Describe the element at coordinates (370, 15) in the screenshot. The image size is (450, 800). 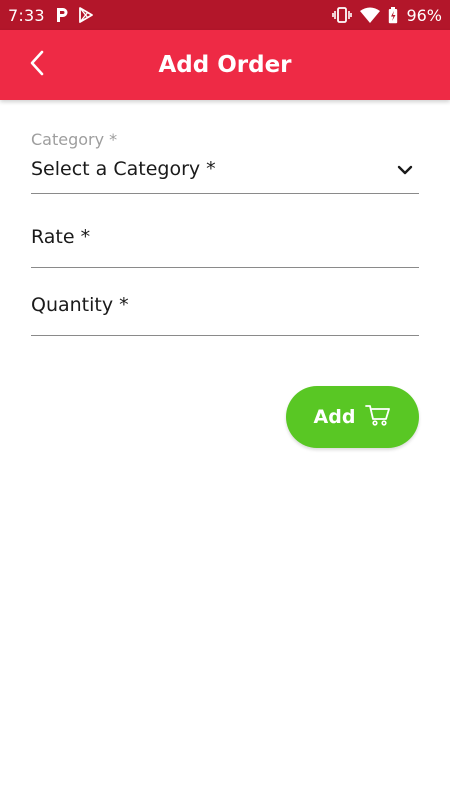
I see `wifi-icon` at that location.